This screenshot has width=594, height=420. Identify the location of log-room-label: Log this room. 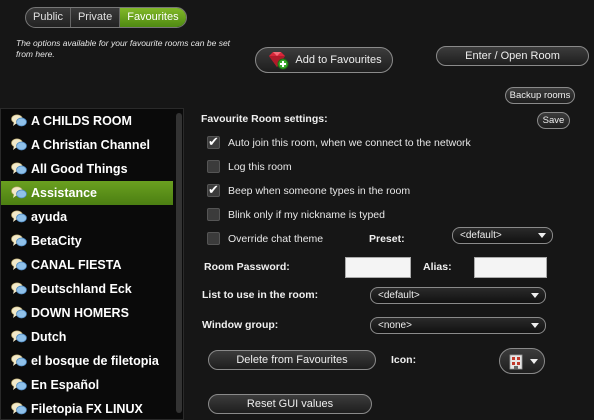
(260, 166).